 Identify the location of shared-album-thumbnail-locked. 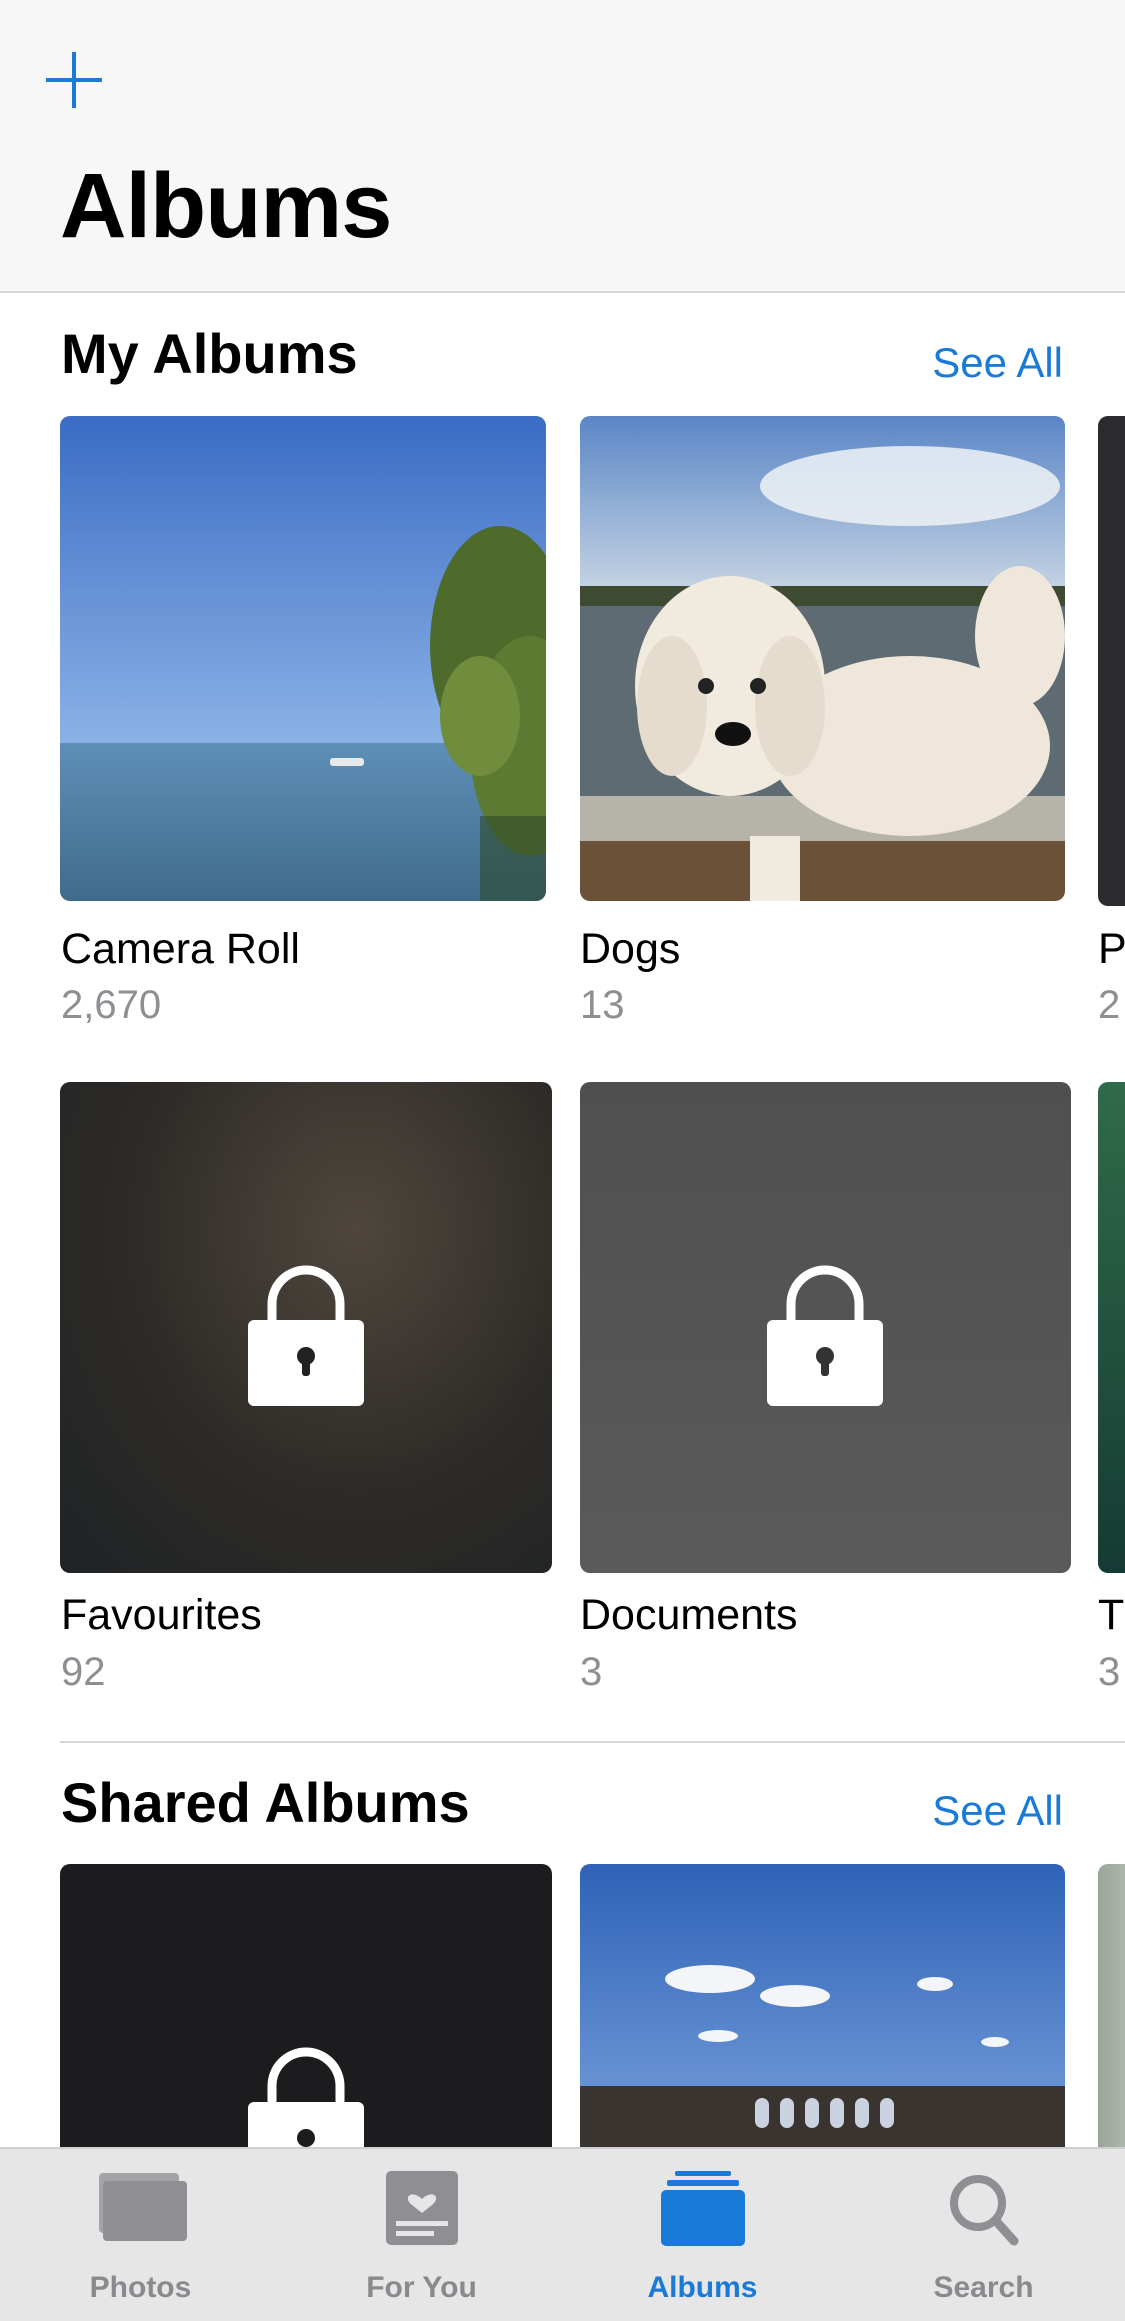
(306, 2014).